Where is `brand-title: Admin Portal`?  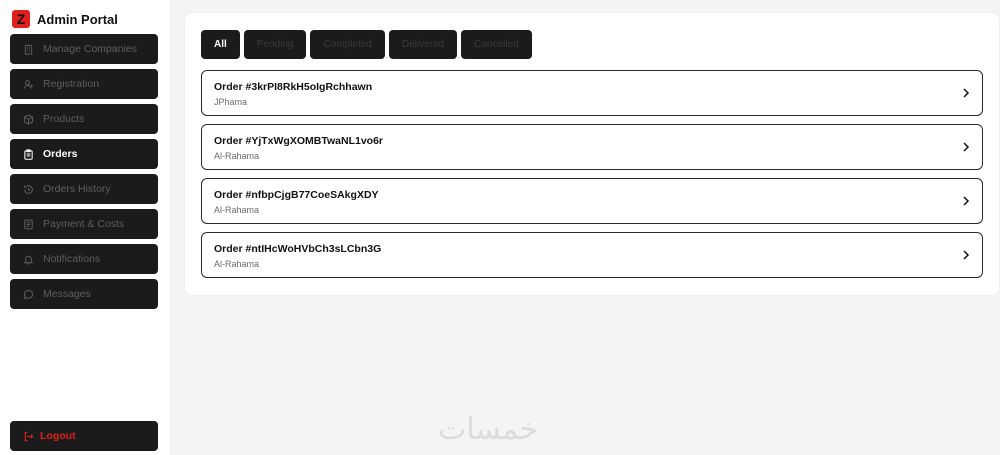
brand-title: Admin Portal is located at coordinates (77, 19).